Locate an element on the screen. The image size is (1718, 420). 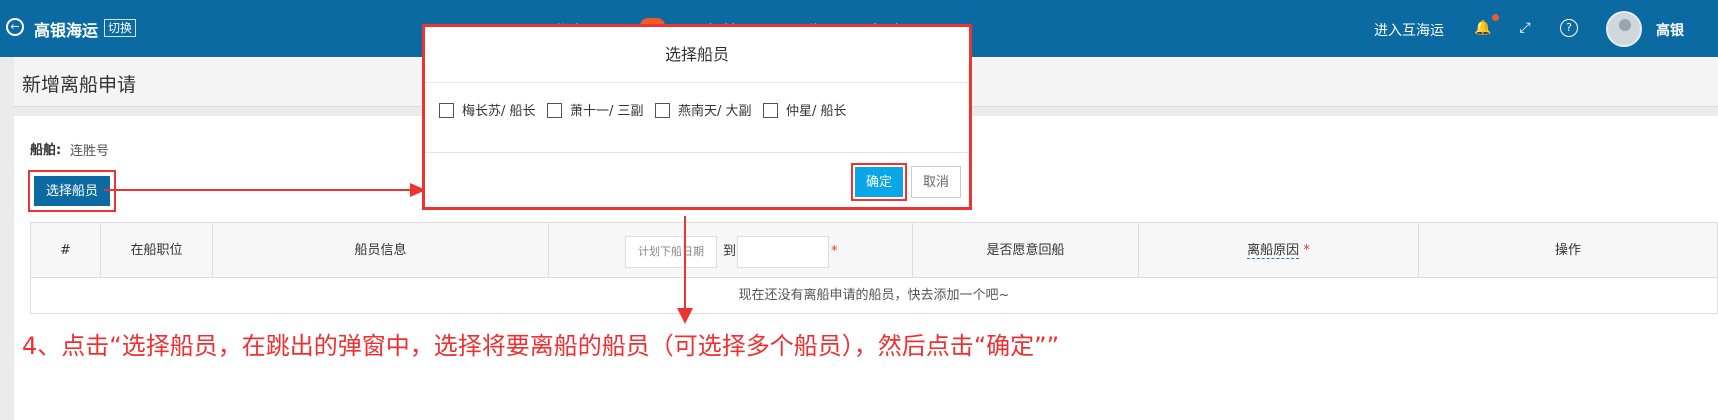
crew-option: 梅长苏/ 船长 is located at coordinates (487, 112).